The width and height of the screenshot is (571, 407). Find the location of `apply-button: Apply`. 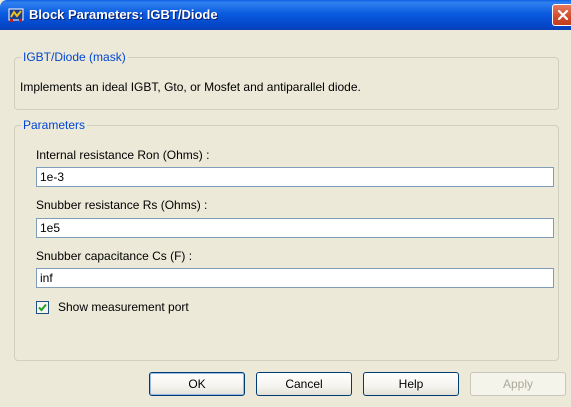

apply-button: Apply is located at coordinates (518, 384).